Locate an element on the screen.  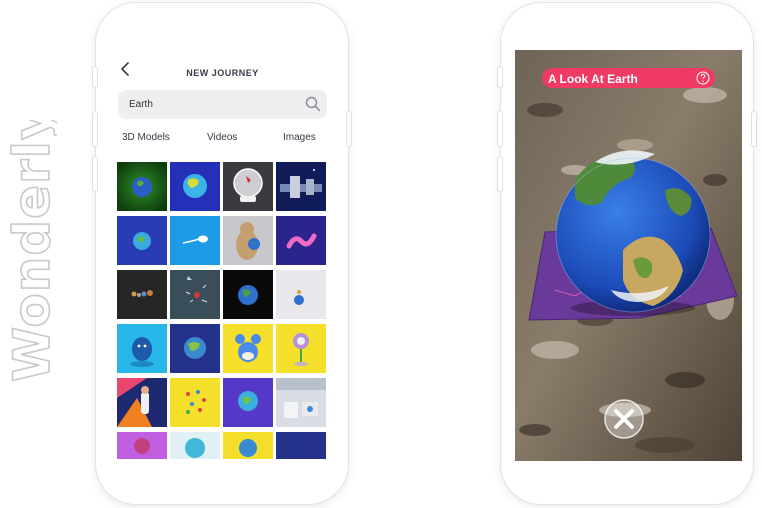
result-yellow-thumb is located at coordinates (248, 445).